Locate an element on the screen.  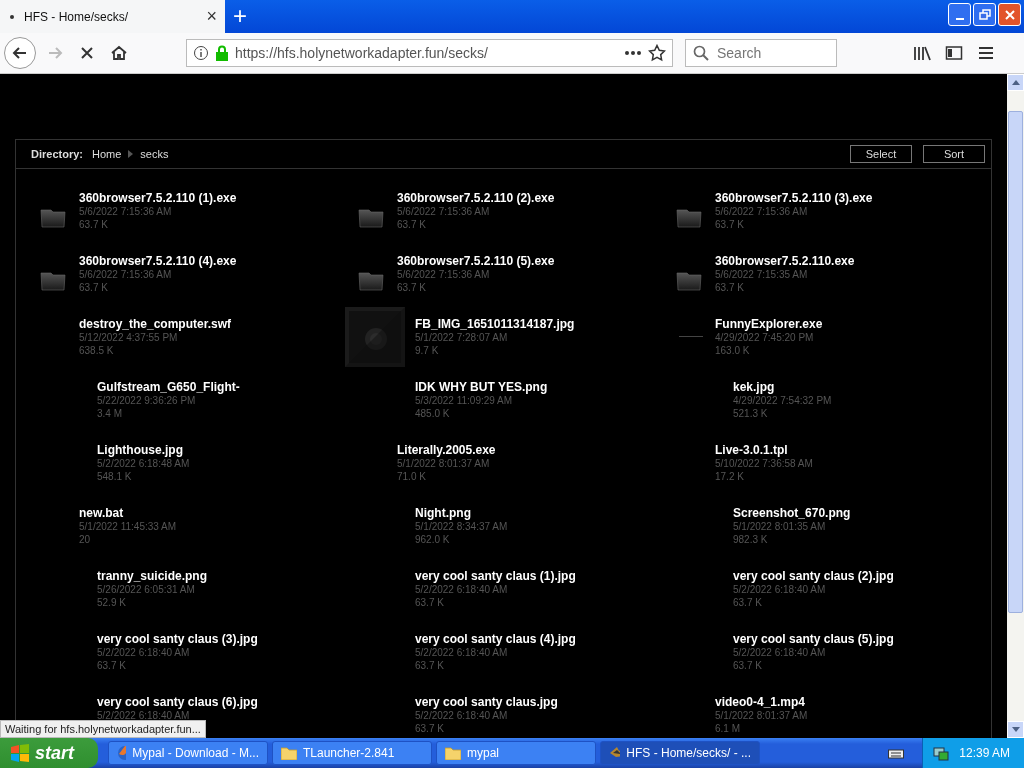
file-size: 982.3 K is located at coordinates (751, 539).